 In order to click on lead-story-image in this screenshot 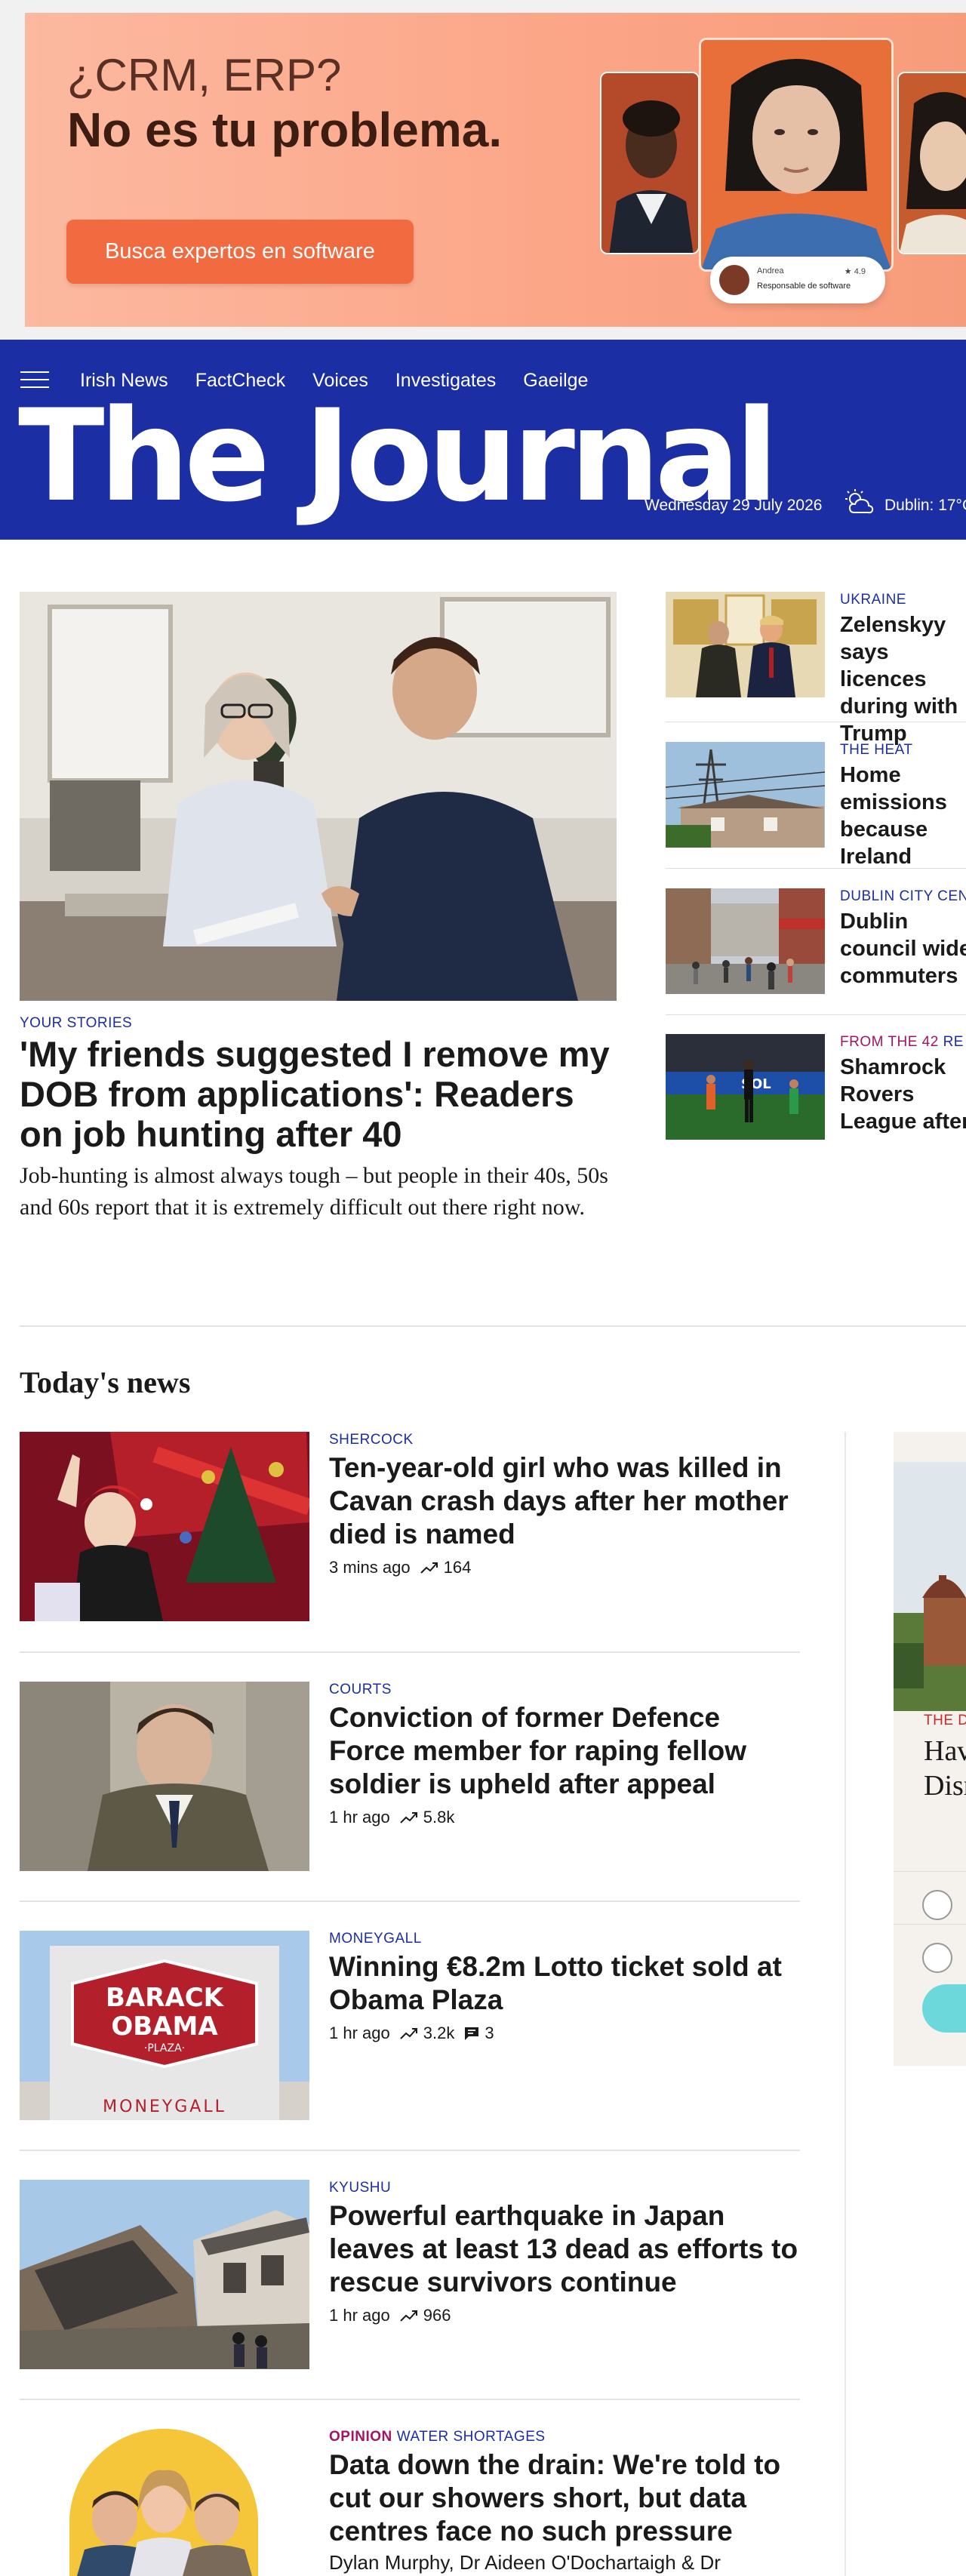, I will do `click(318, 796)`.